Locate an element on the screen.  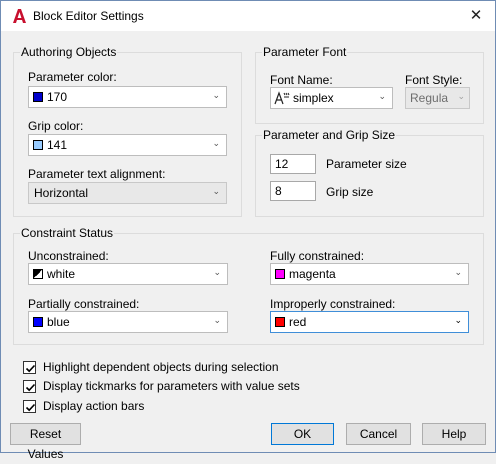
parameter-color-combo: 170 ⌄ is located at coordinates (127, 97).